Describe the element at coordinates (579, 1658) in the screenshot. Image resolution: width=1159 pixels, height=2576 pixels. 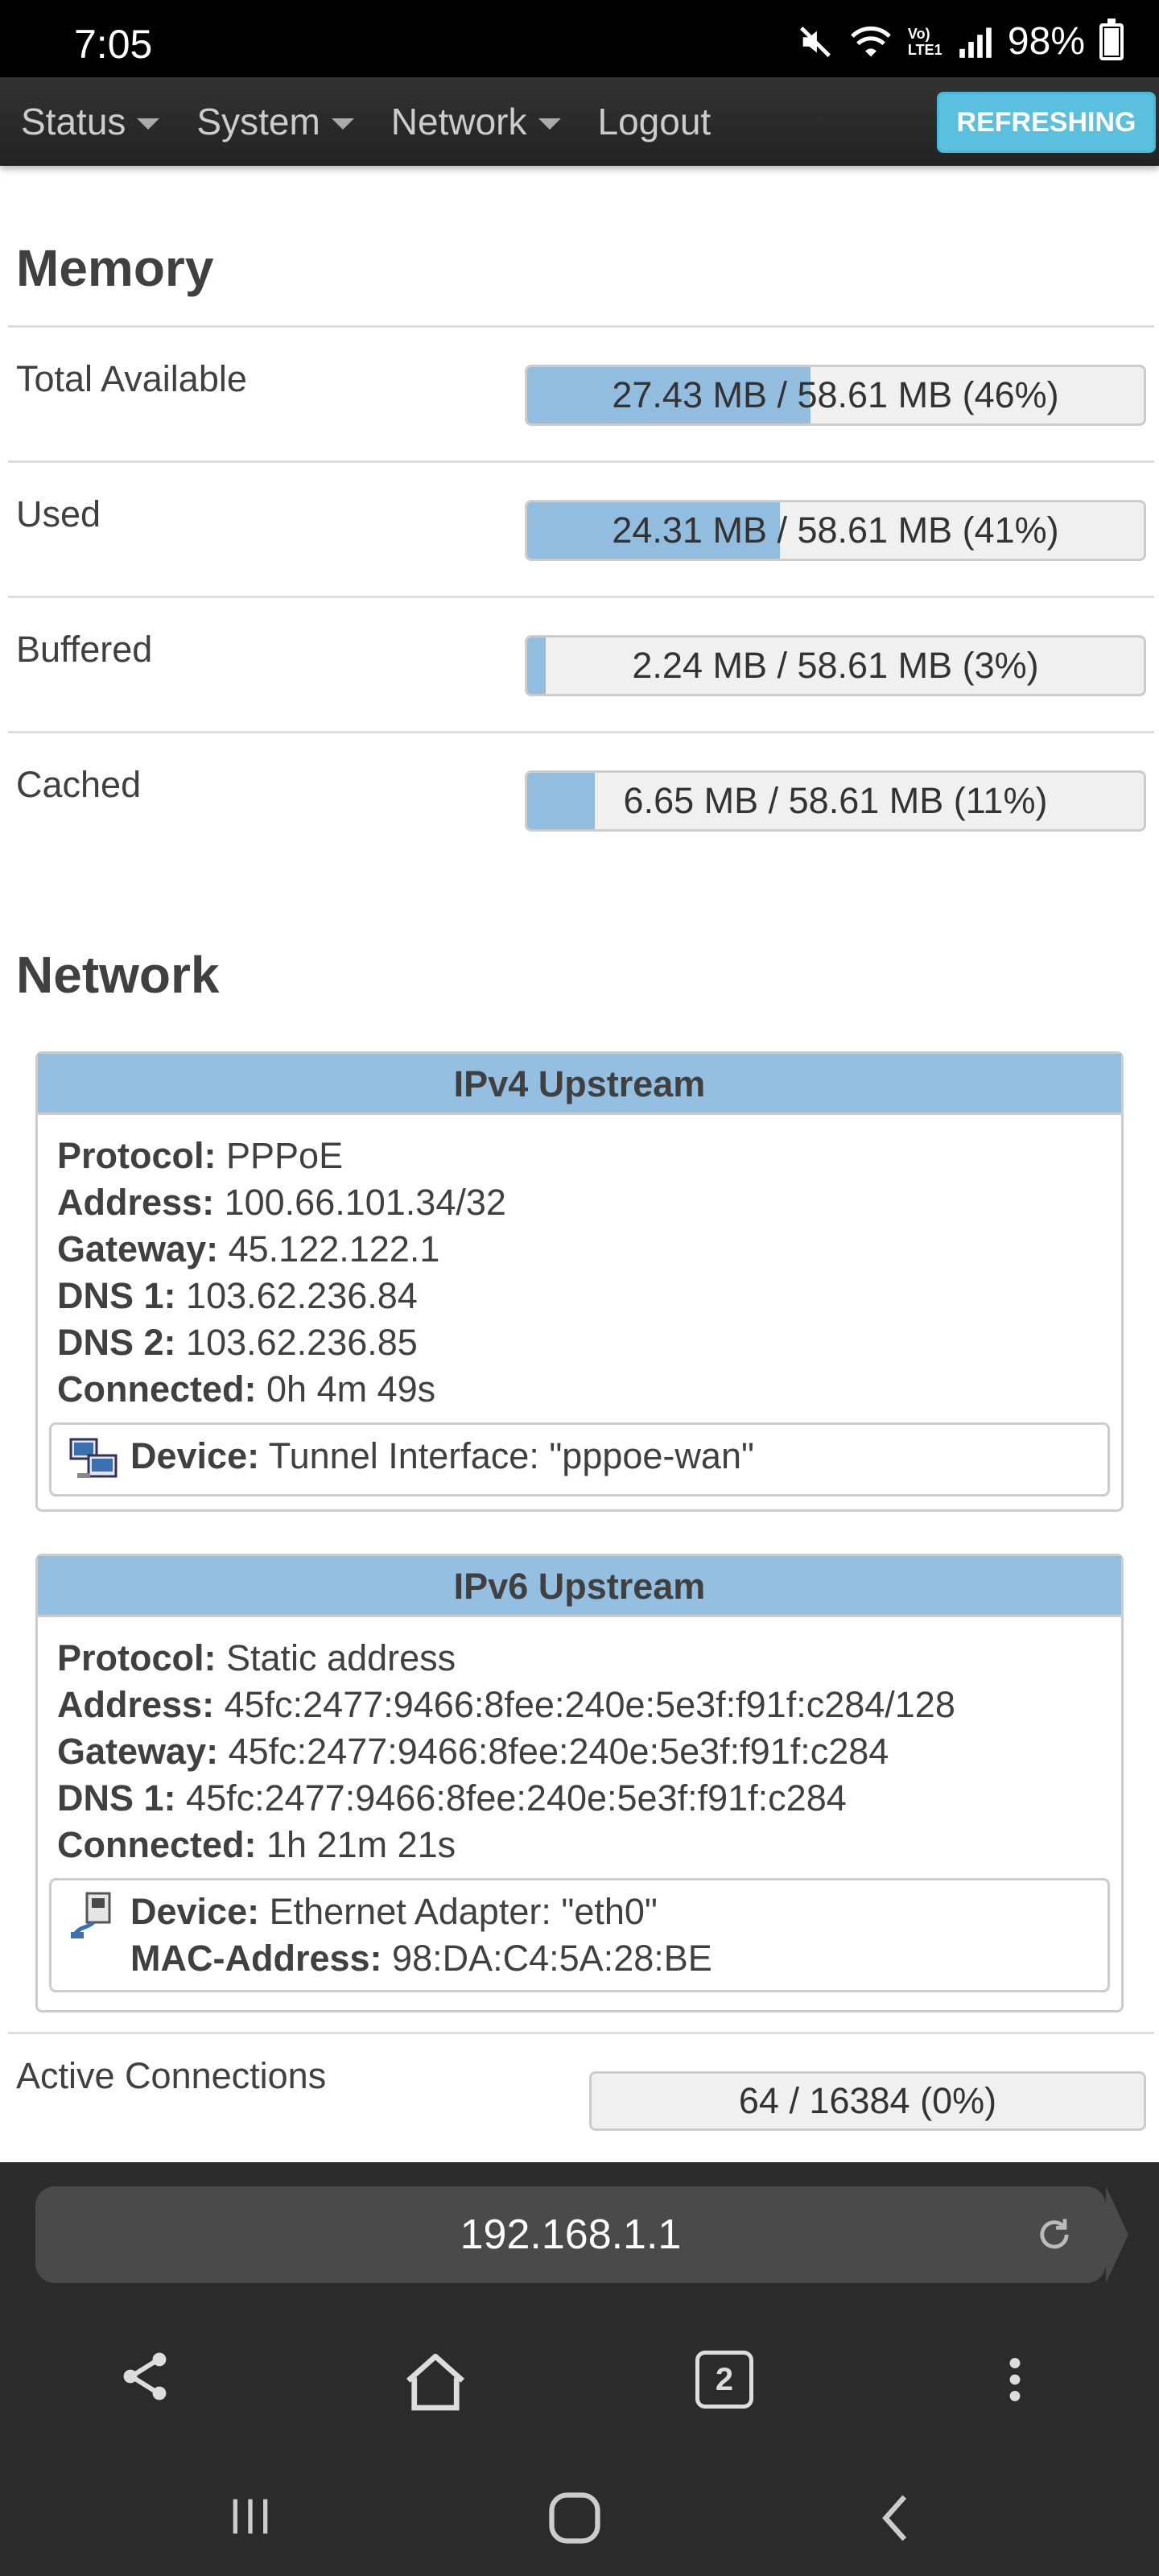
I see `field-protocol: Protocol: Static address` at that location.